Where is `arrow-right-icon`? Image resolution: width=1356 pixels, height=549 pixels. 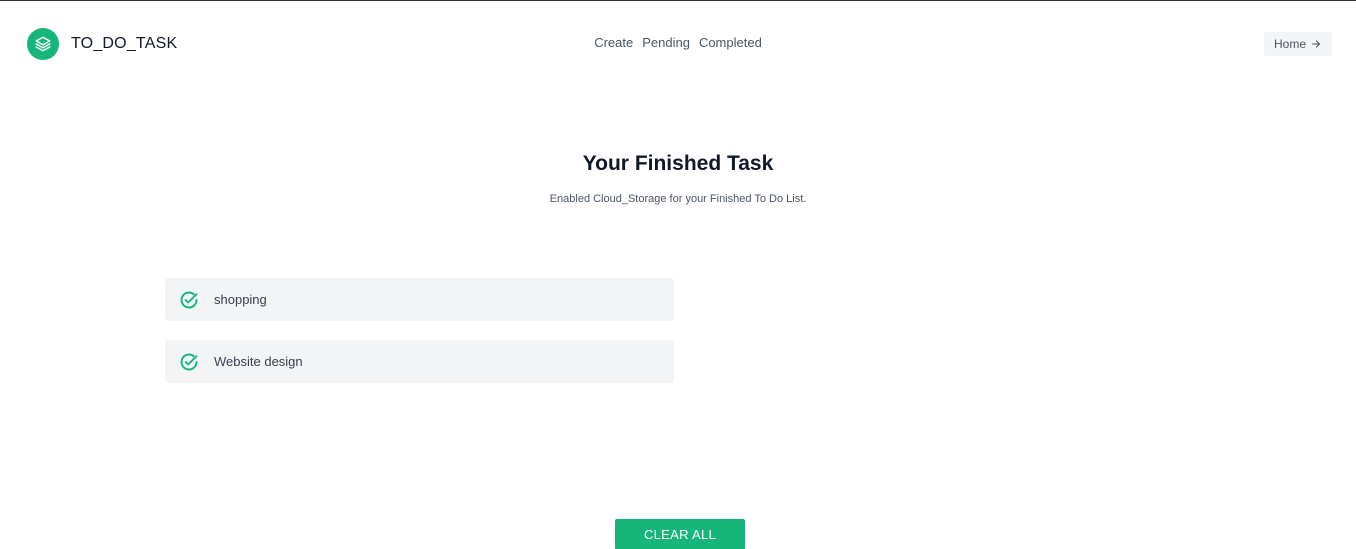
arrow-right-icon is located at coordinates (1316, 44).